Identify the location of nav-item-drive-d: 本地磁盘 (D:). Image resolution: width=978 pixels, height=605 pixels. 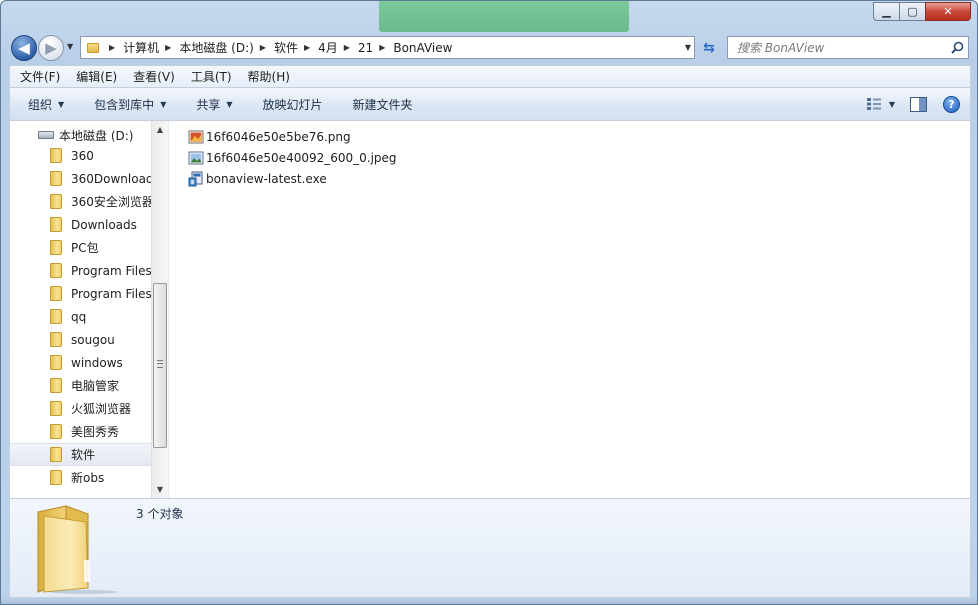
(85, 135).